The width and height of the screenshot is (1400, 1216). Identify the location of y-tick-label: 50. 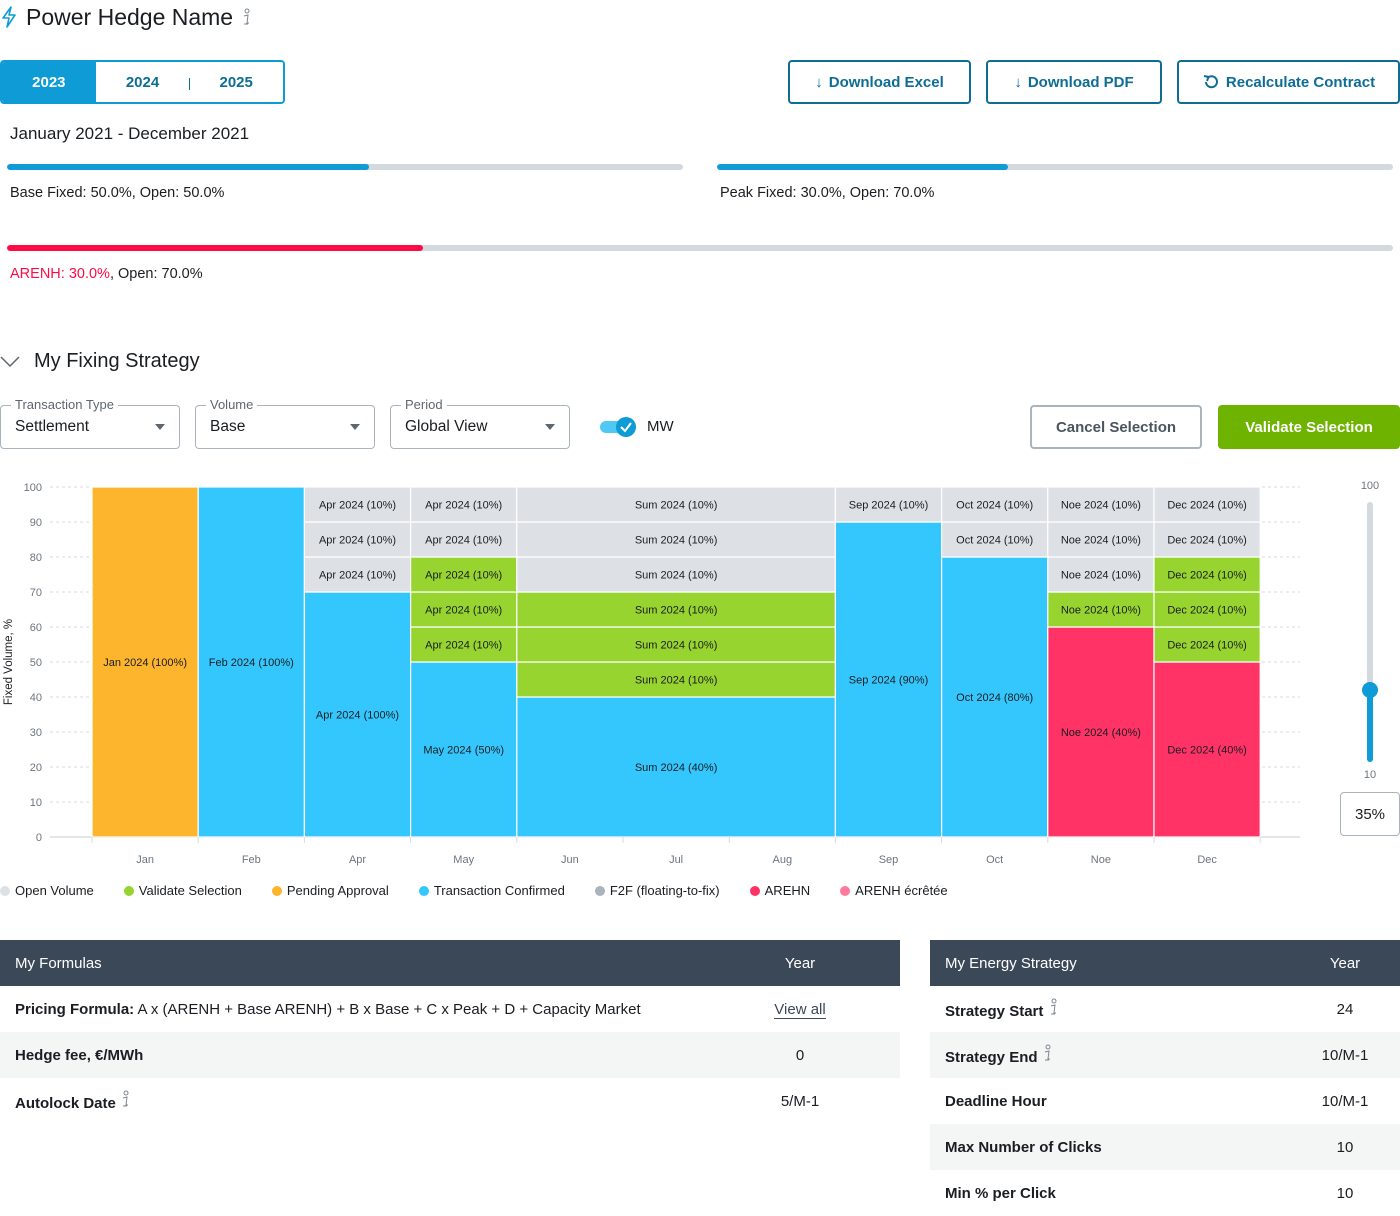
(36, 663).